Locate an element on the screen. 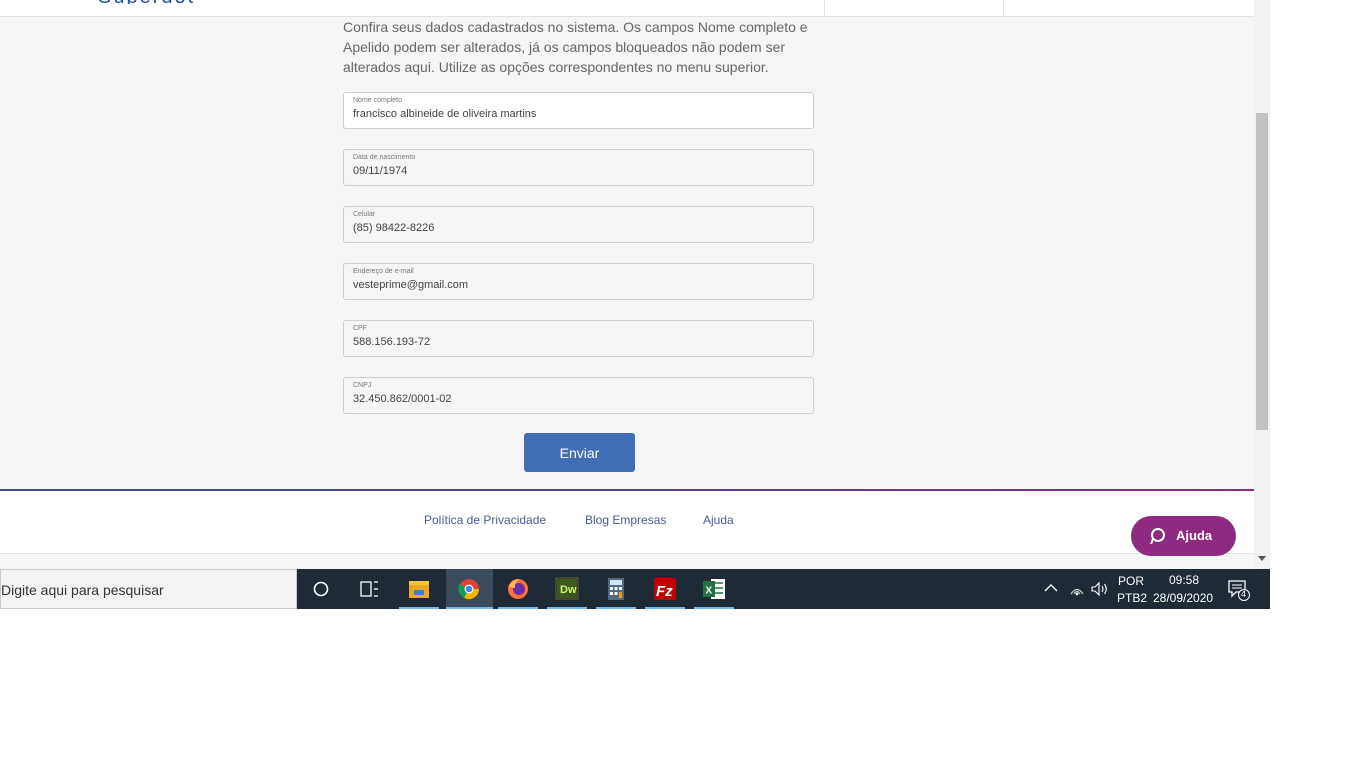 The height and width of the screenshot is (768, 1366). task-view-icon is located at coordinates (369, 589).